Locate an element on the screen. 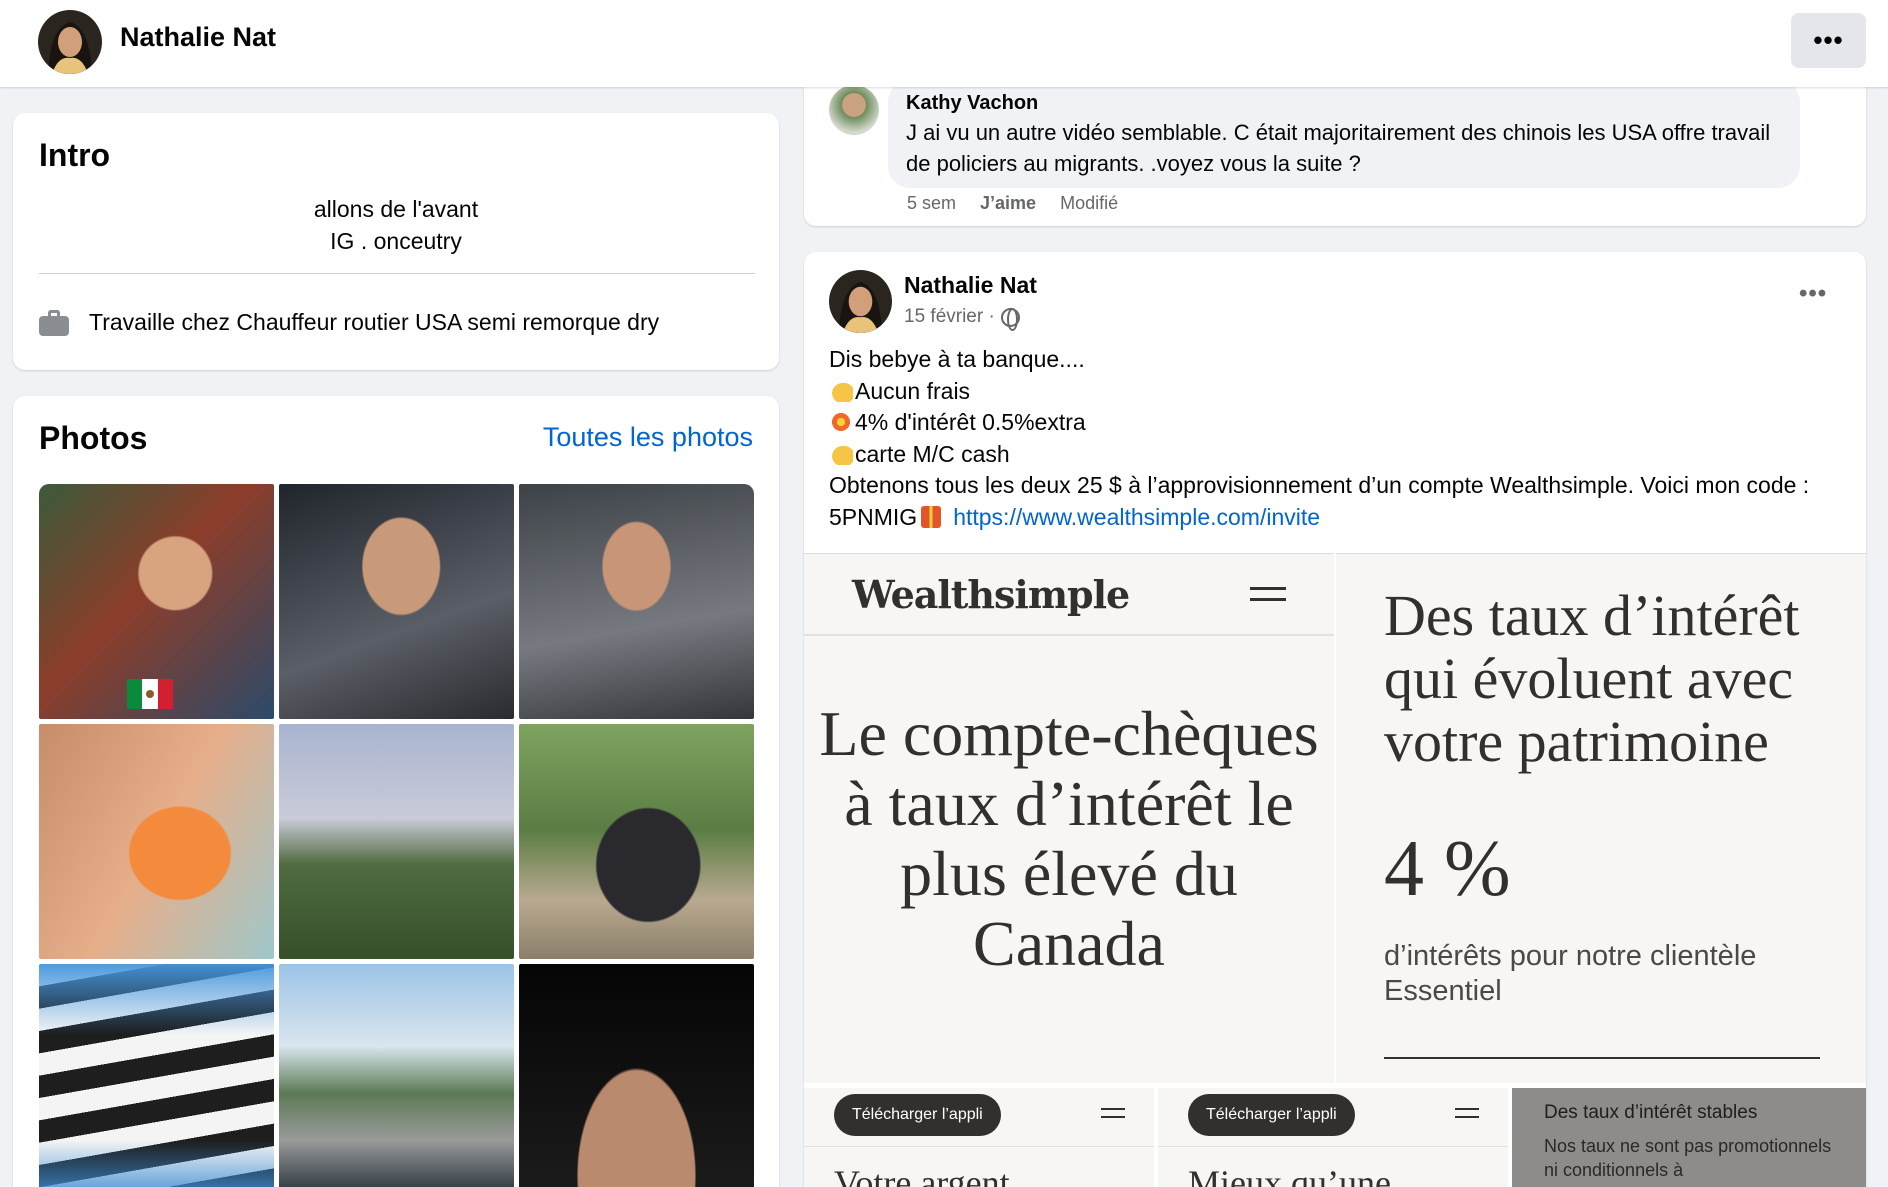 Image resolution: width=1888 pixels, height=1187 pixels. post-meta: 15 février · is located at coordinates (962, 318).